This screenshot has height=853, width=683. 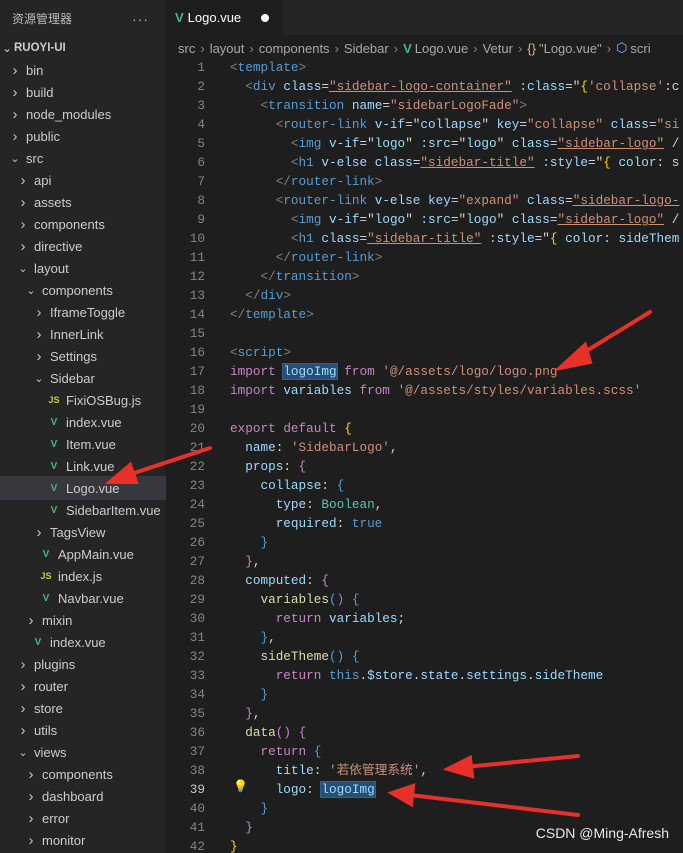 What do you see at coordinates (82, 48) in the screenshot?
I see `workspace-root: ⌄ RUOYI-UI` at bounding box center [82, 48].